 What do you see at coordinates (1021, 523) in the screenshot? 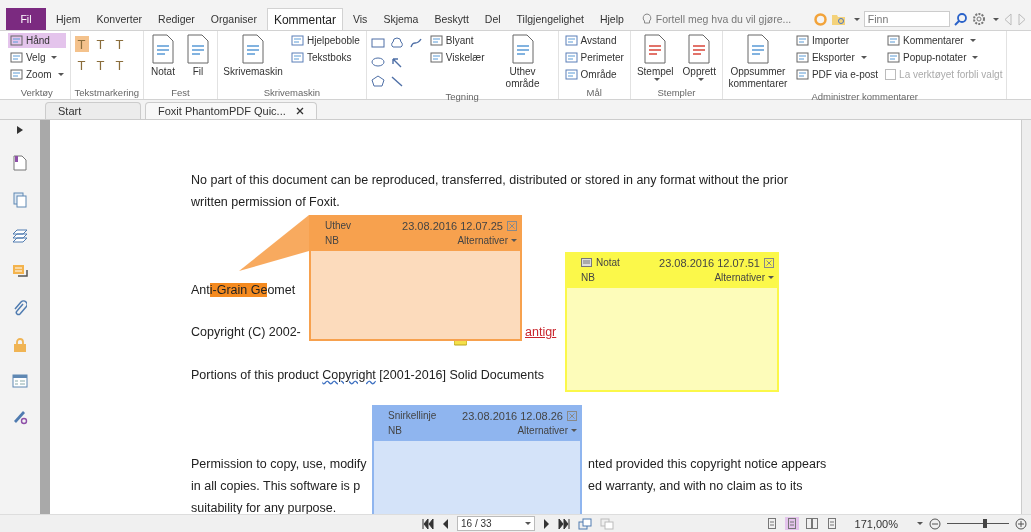
I see `zoom-in-icon` at bounding box center [1021, 523].